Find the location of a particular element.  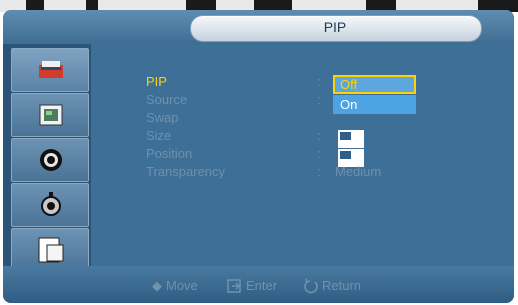

sidebar is located at coordinates (47, 173).